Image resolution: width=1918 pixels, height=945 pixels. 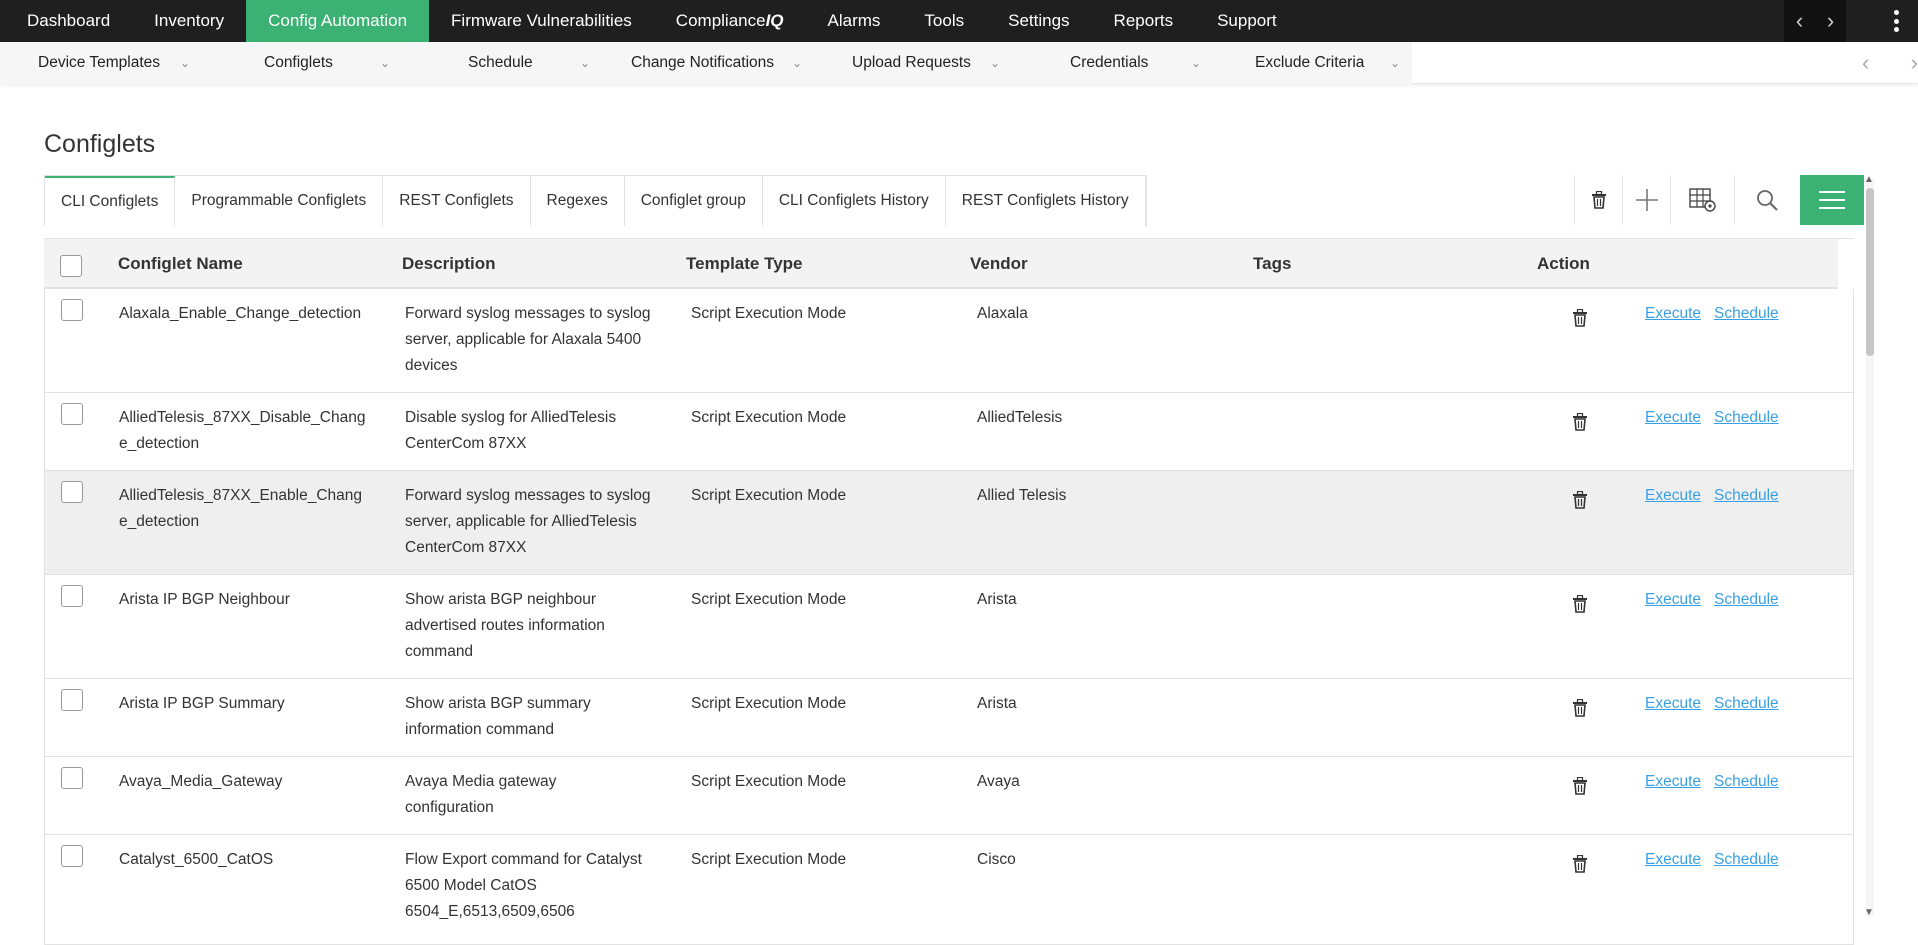 What do you see at coordinates (702, 63) in the screenshot?
I see `subnav-change-notifications: Change Notifications` at bounding box center [702, 63].